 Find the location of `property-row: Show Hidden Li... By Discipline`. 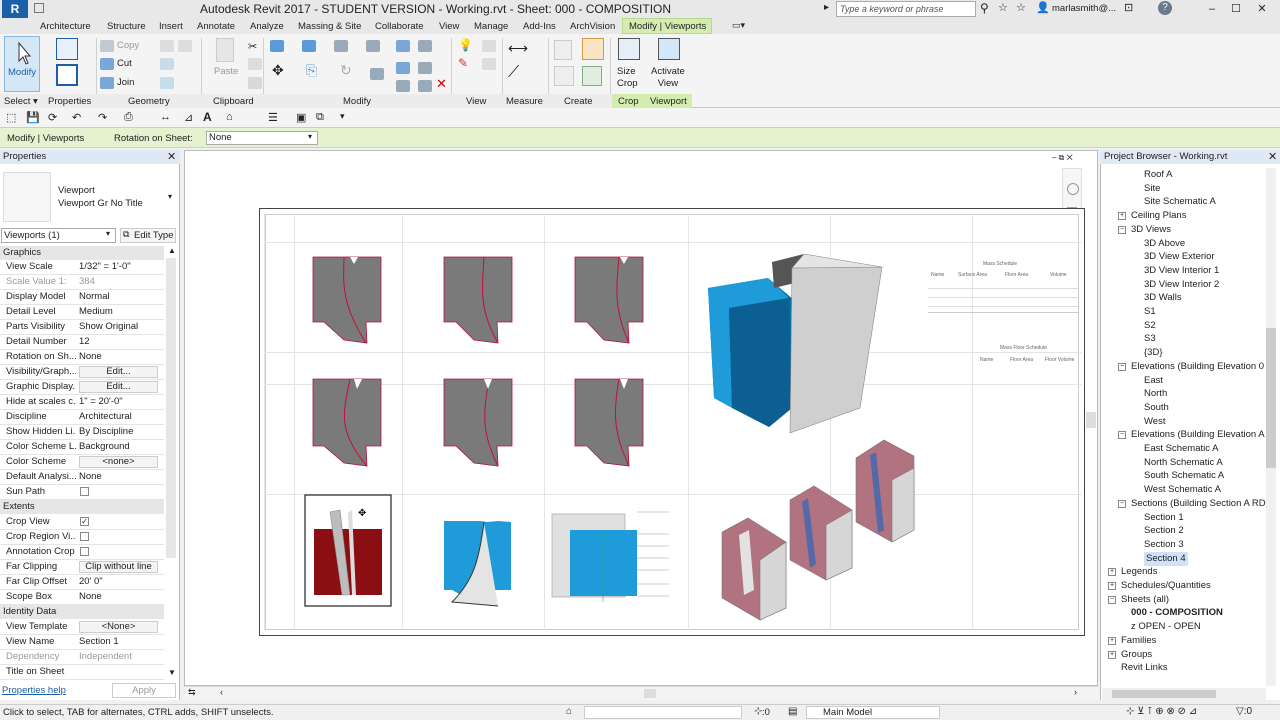

property-row: Show Hidden Li... By Discipline is located at coordinates (82, 432).